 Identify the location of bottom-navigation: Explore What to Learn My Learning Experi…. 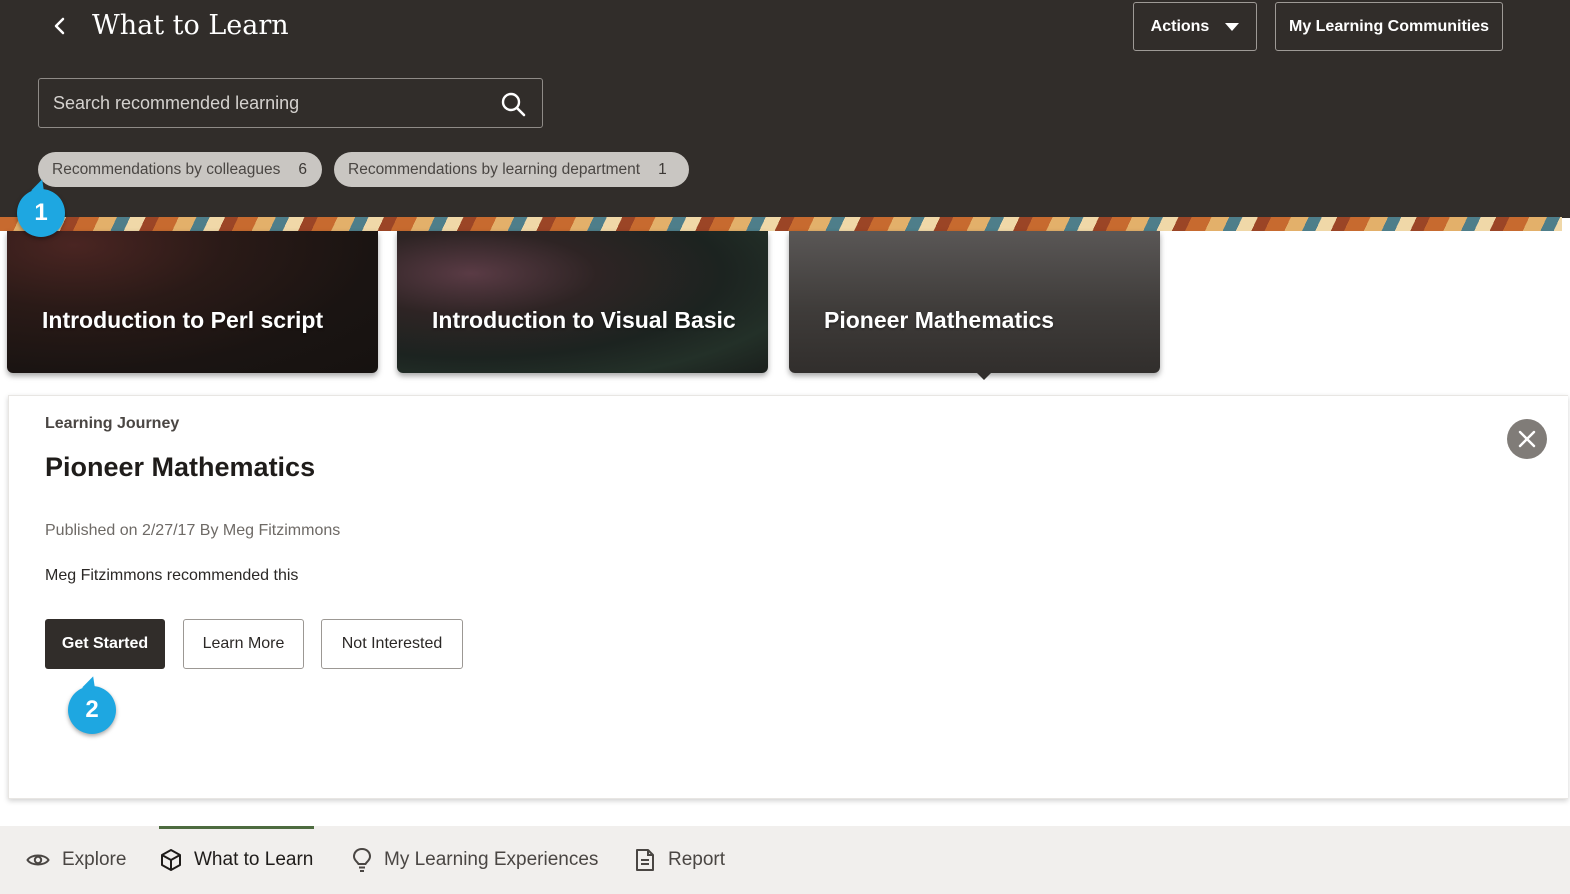
(785, 860).